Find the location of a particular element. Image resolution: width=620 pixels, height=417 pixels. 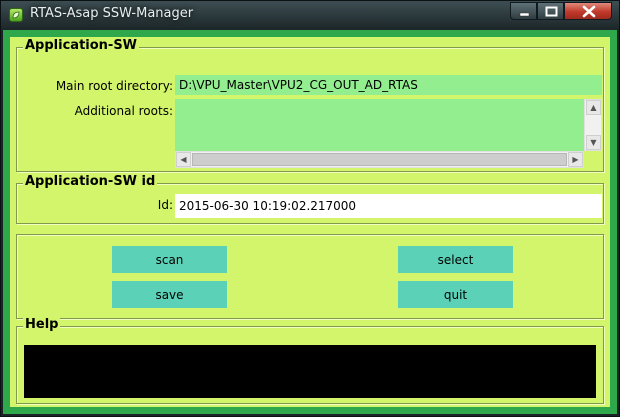

main-root-label: Main root directory: is located at coordinates (114, 86).